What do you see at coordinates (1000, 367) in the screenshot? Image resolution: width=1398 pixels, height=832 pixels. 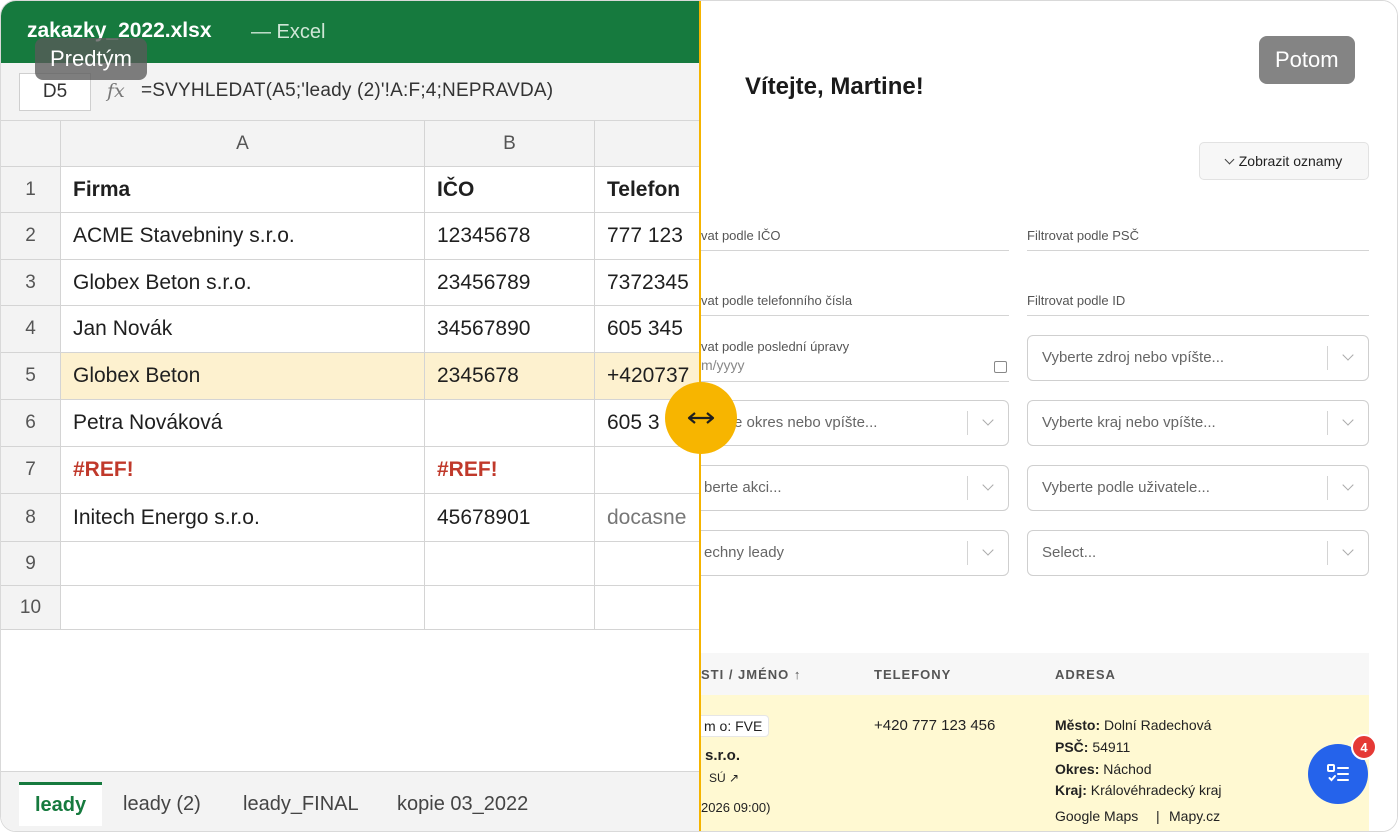 I see `calendar-icon` at bounding box center [1000, 367].